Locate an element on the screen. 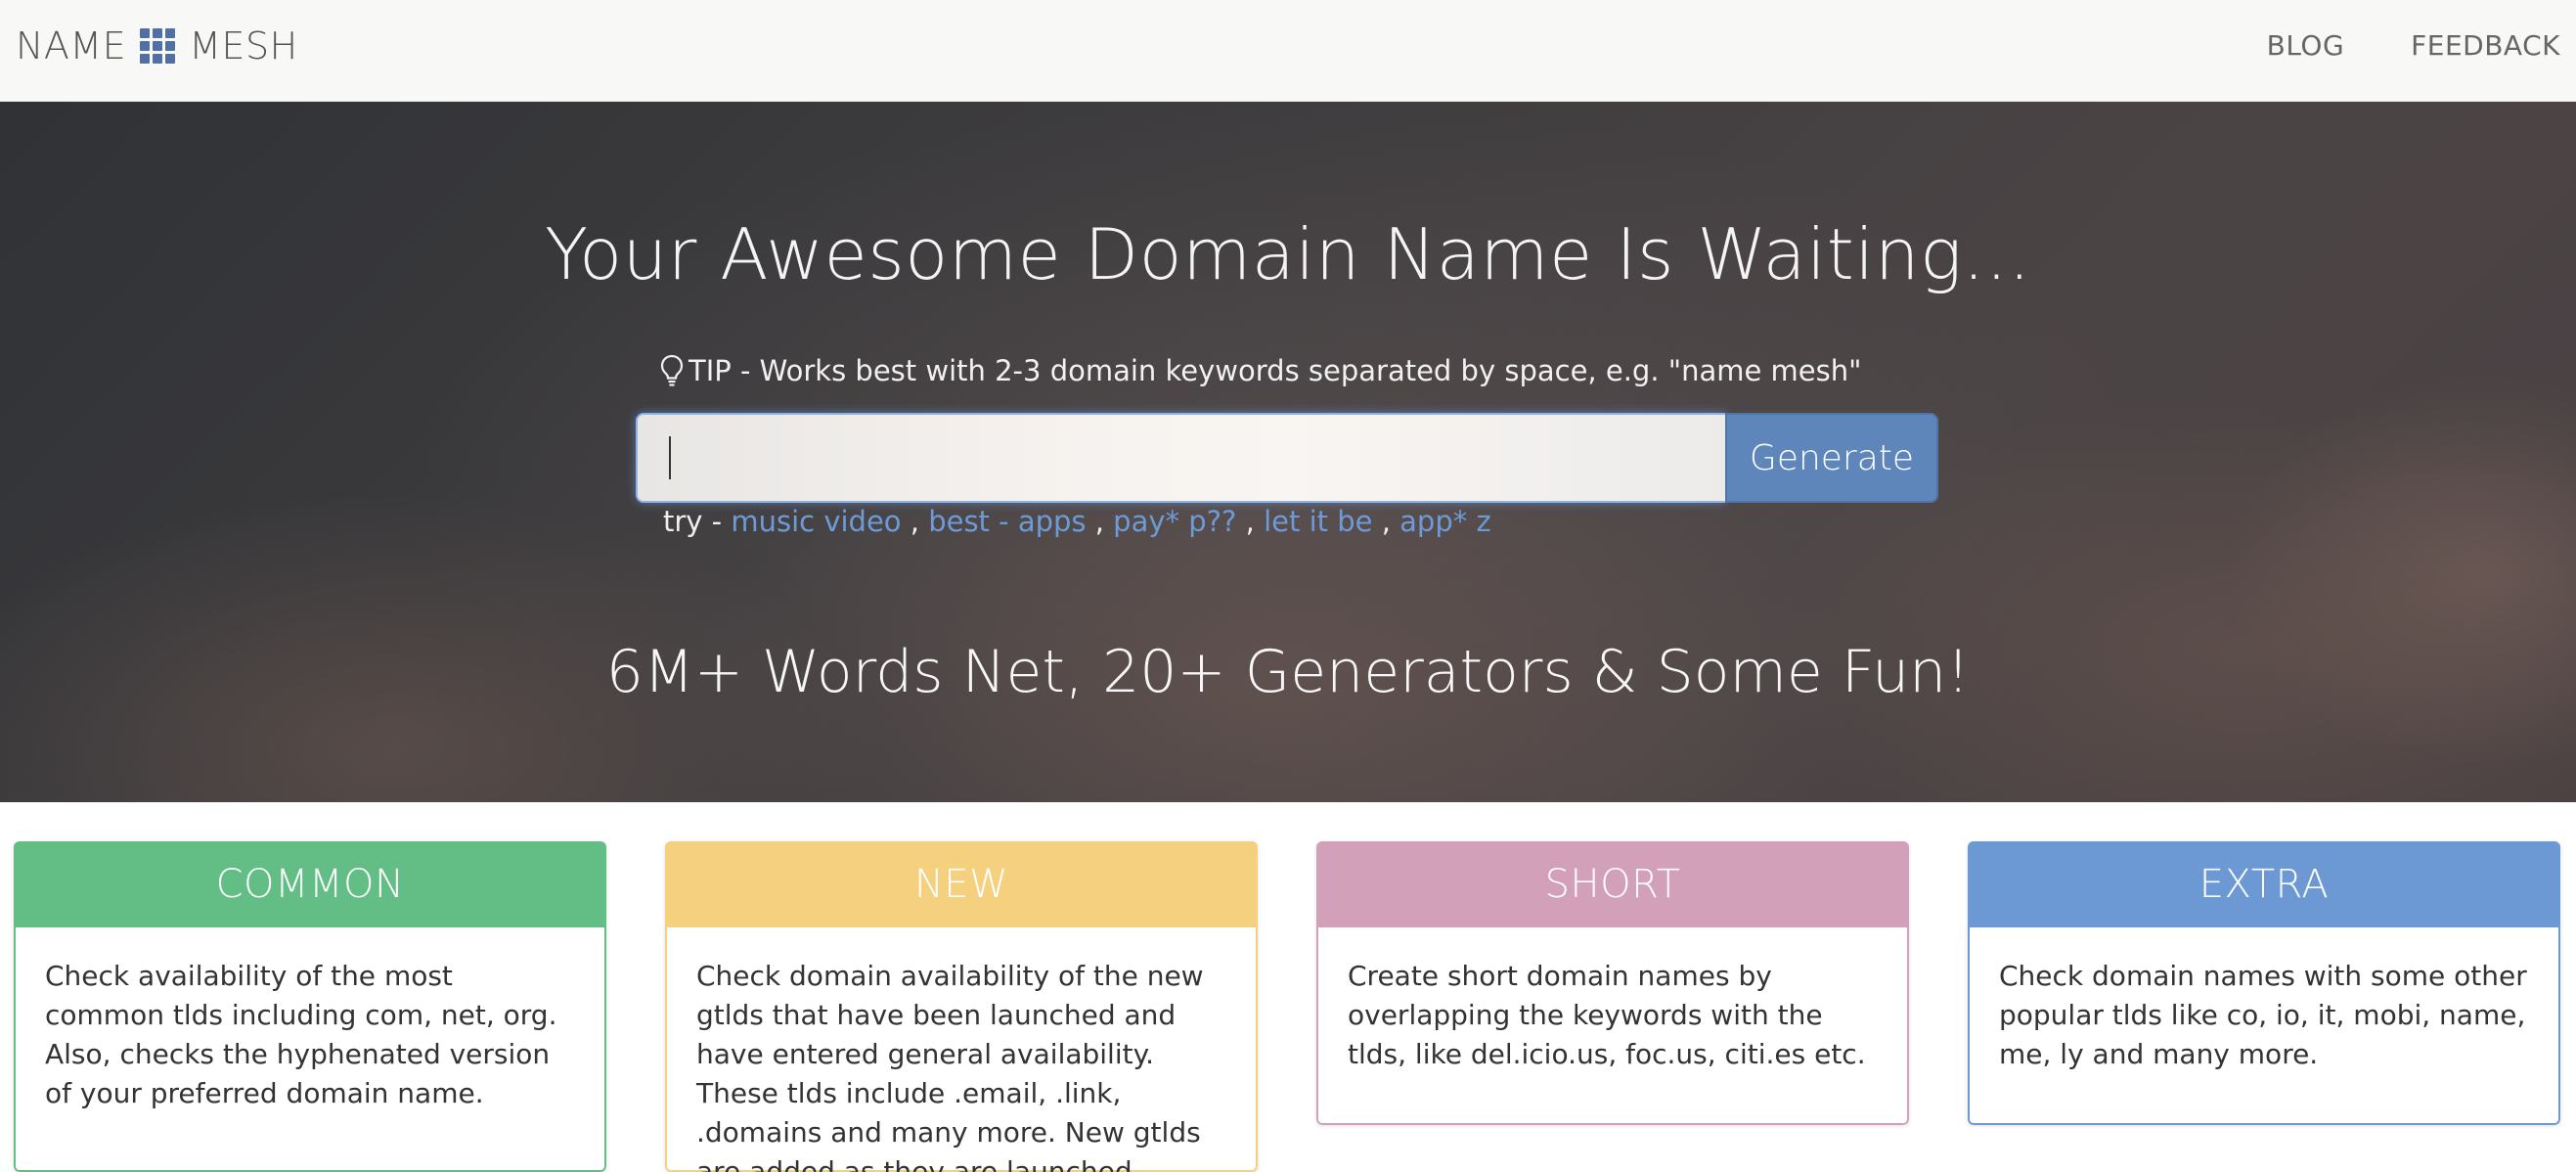 This screenshot has width=2576, height=1172. card-title: NEW is located at coordinates (961, 884).